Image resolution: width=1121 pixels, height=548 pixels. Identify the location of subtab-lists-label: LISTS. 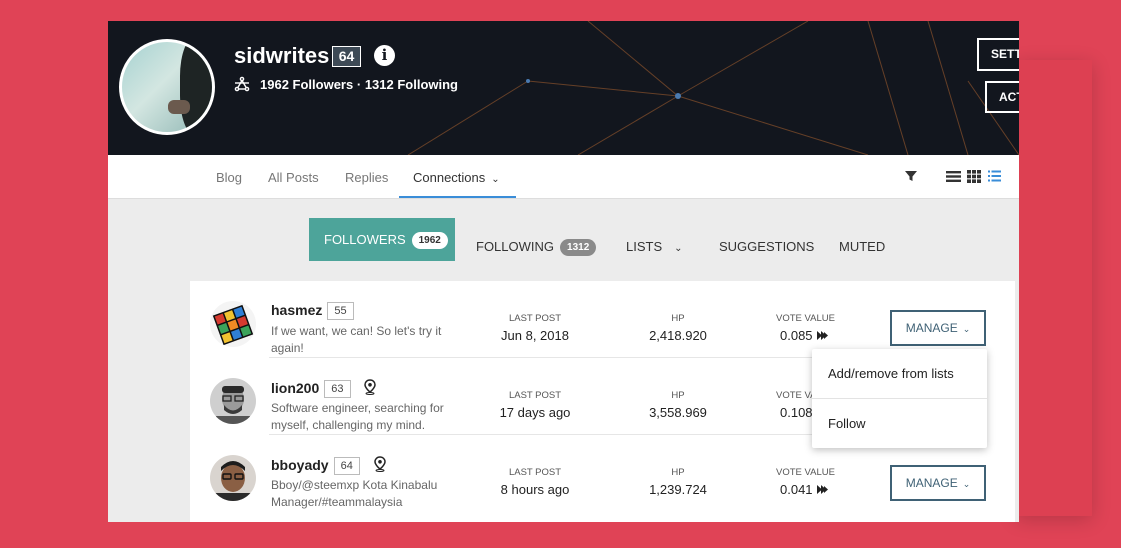
(644, 246).